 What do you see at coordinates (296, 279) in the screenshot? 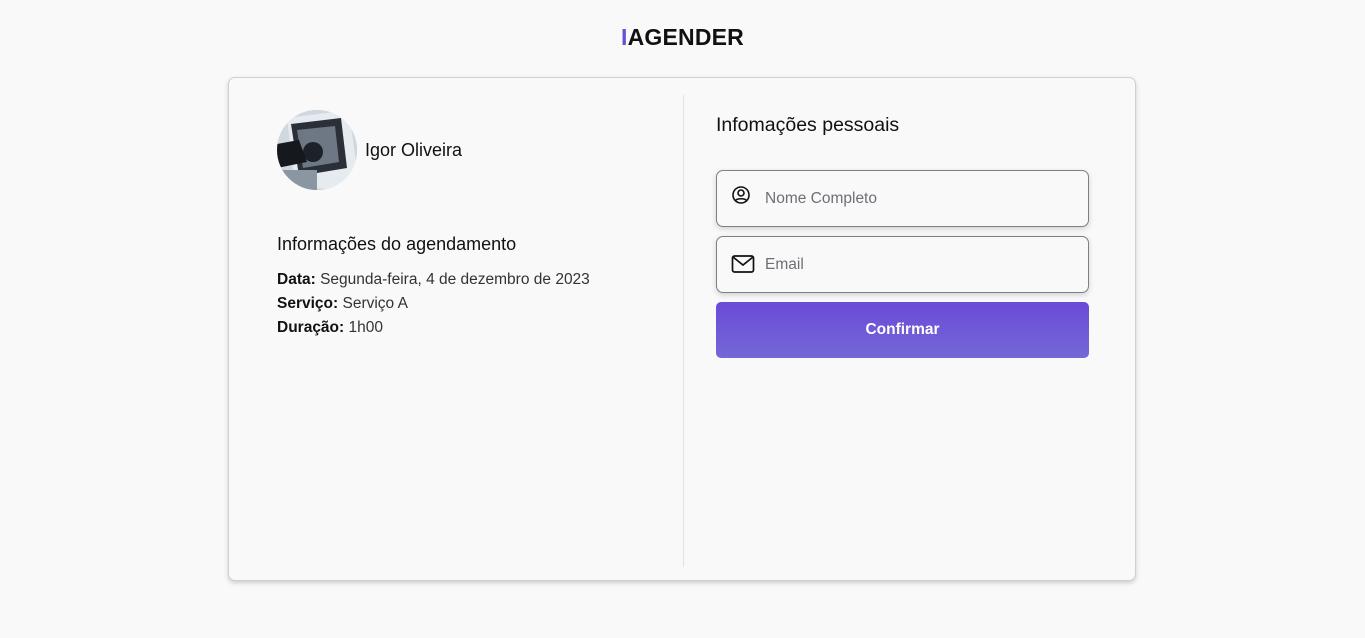
I see `date-label: Data:` at bounding box center [296, 279].